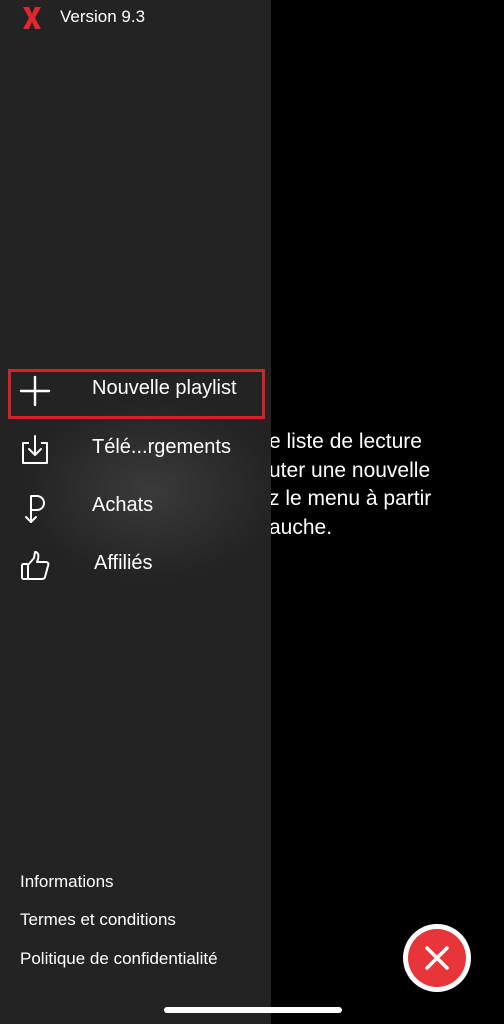 Image resolution: width=504 pixels, height=1024 pixels. Describe the element at coordinates (301, 527) in the screenshot. I see `message-line: auche.` at that location.